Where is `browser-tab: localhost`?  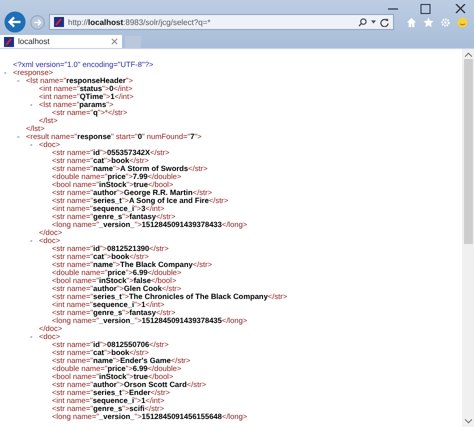 browser-tab: localhost is located at coordinates (61, 41).